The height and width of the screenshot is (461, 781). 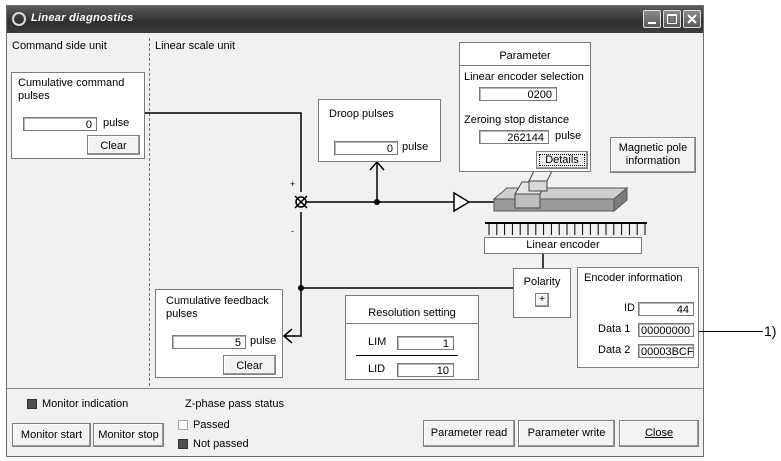 I want to click on droop-value: 0, so click(x=366, y=148).